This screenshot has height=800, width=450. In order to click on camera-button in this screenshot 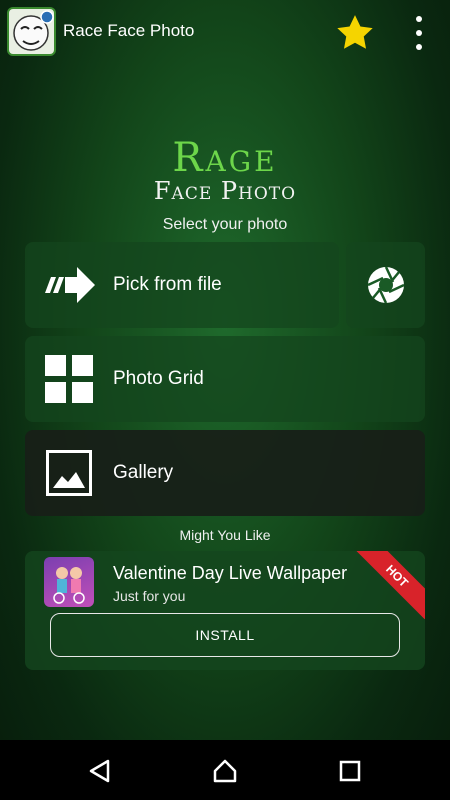, I will do `click(385, 285)`.